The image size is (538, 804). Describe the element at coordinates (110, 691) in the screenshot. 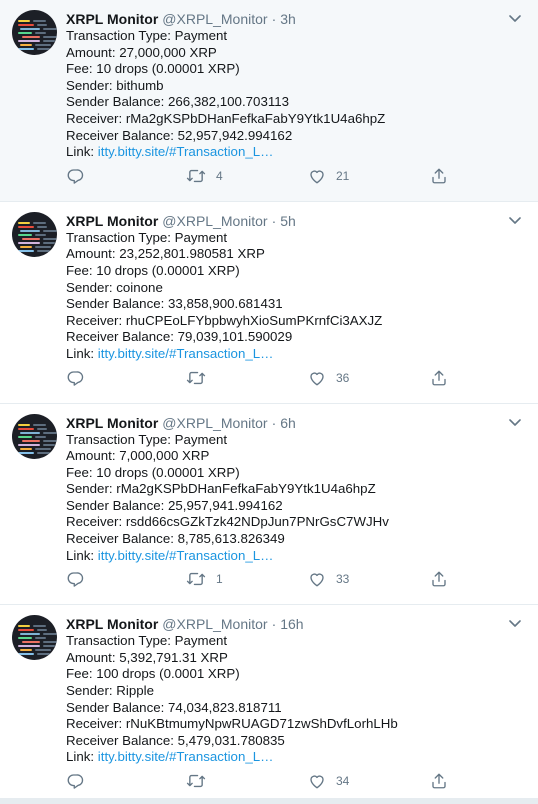

I see `tweet-line: Sender: Ripple` at that location.